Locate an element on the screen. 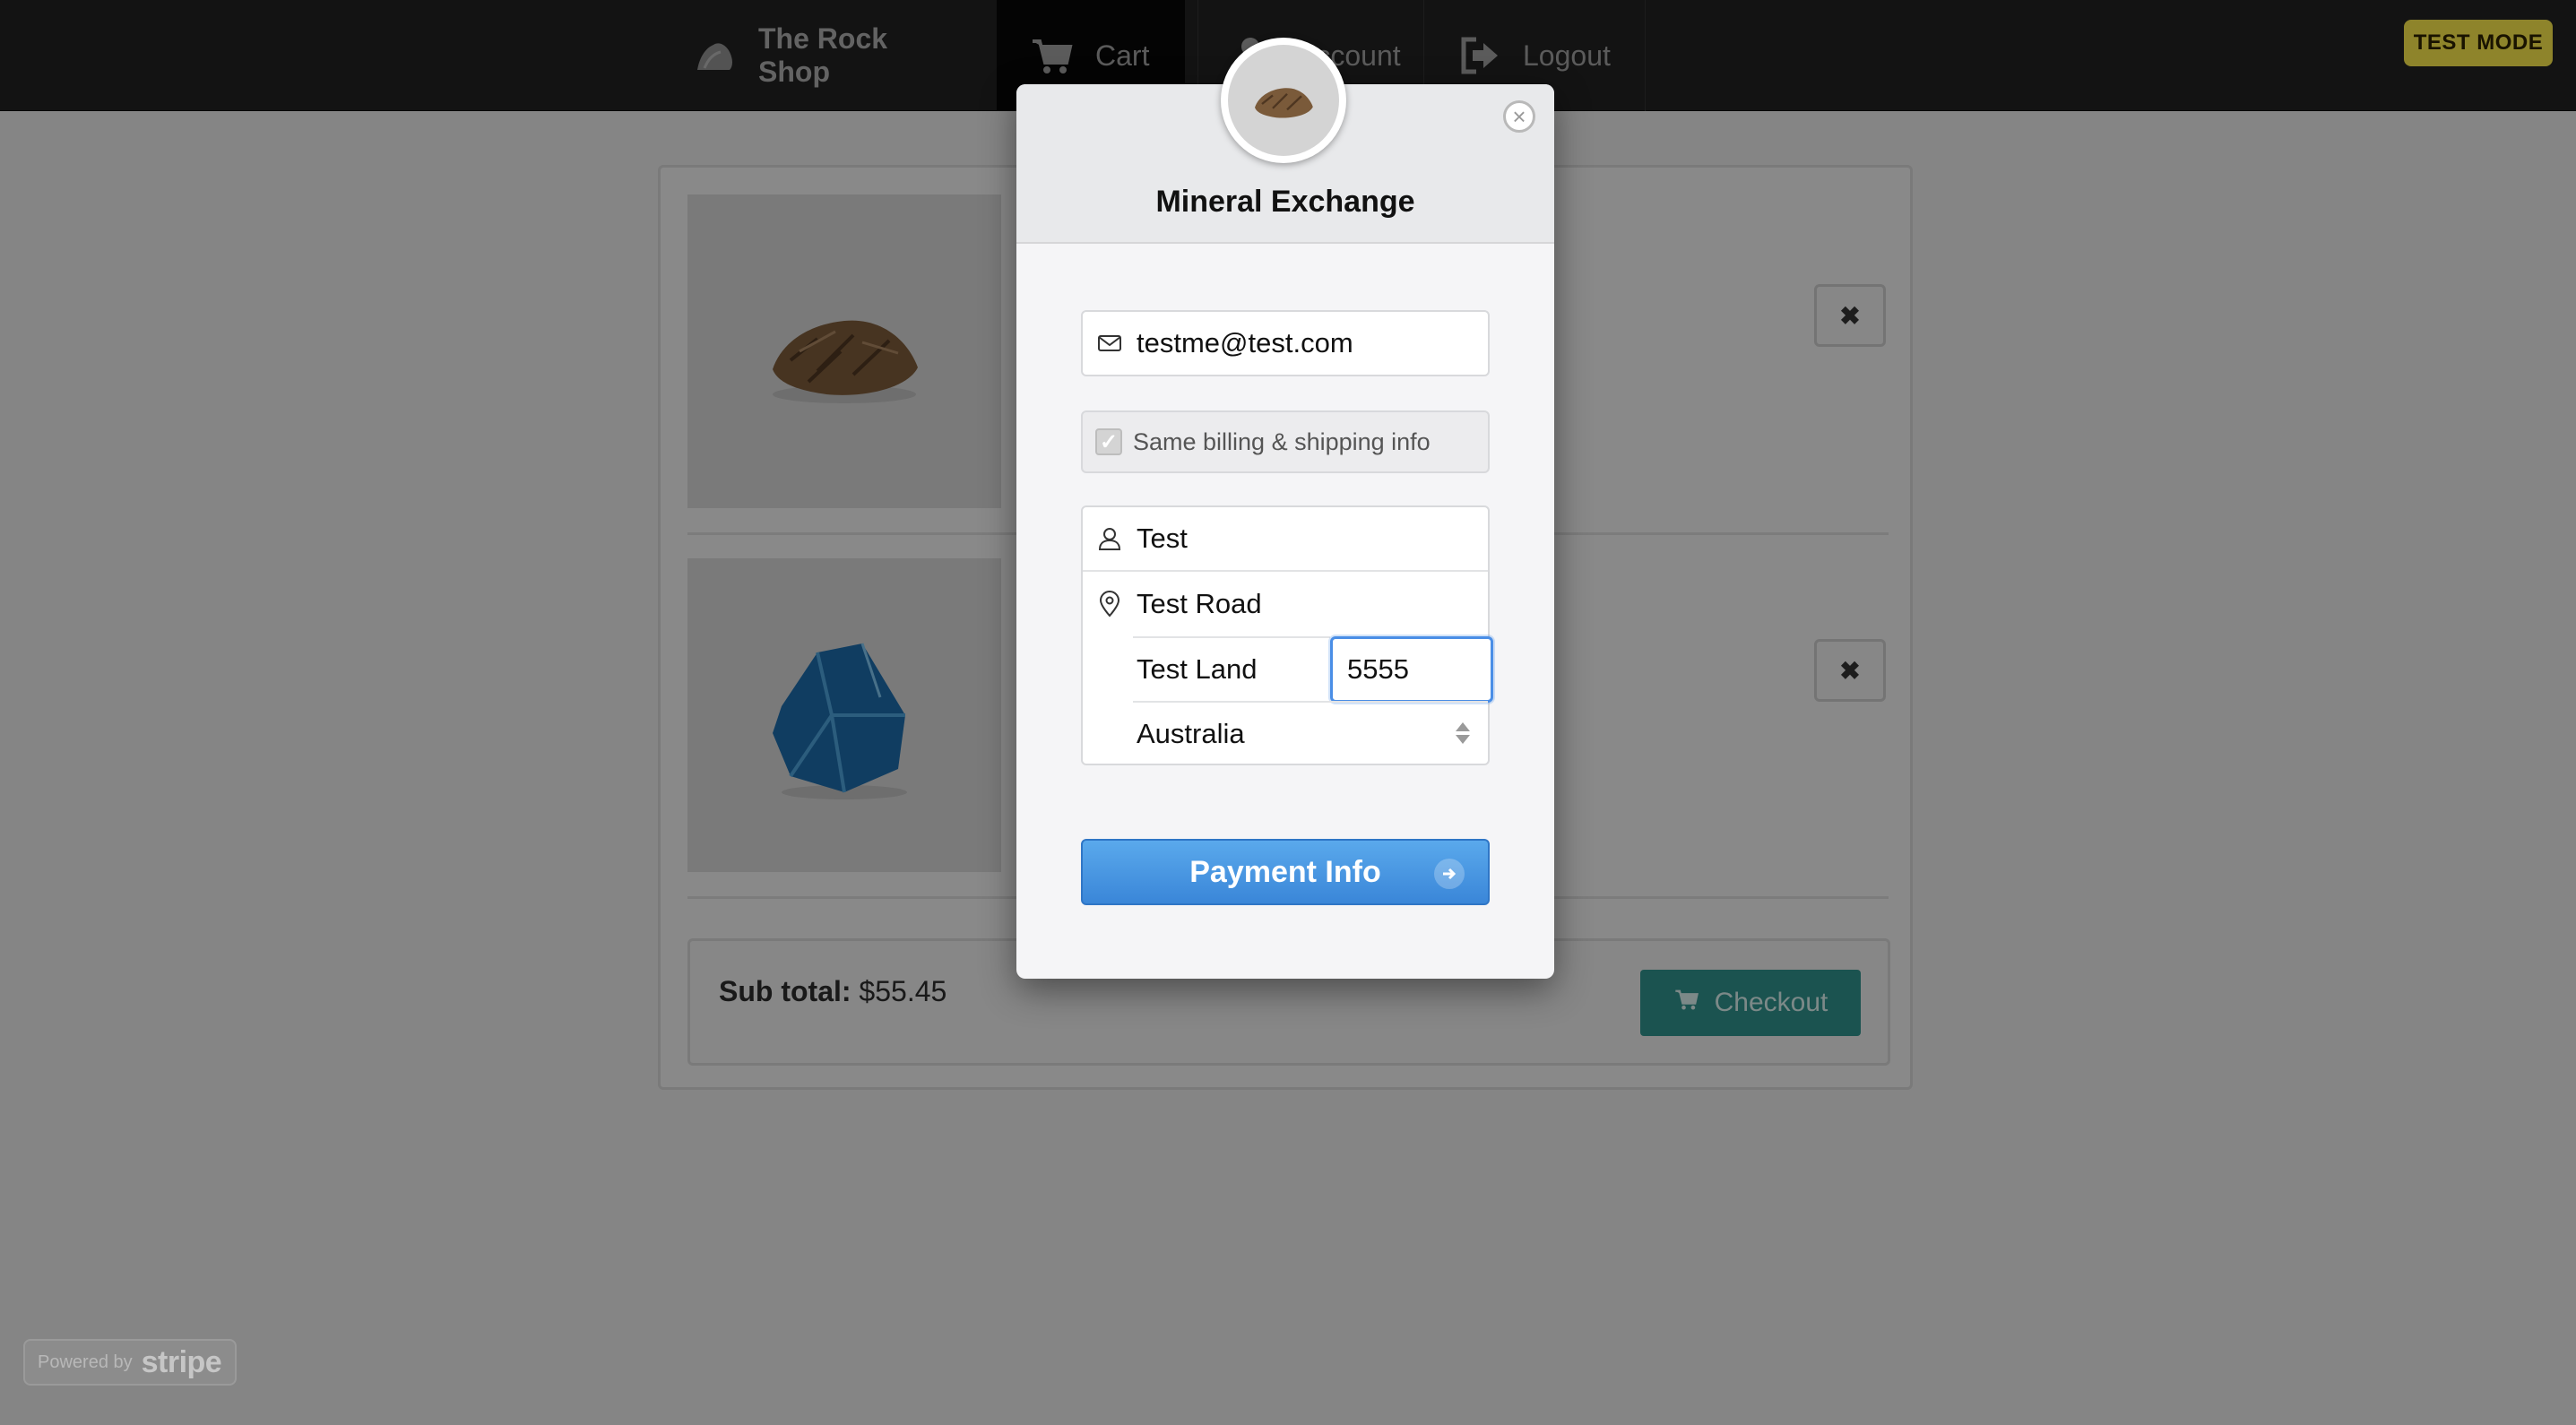 The width and height of the screenshot is (2576, 1425). payment-info-button: Payment Info is located at coordinates (1285, 872).